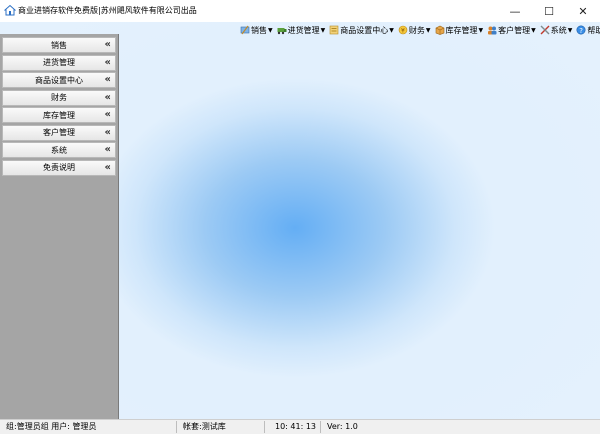 This screenshot has width=600, height=434. What do you see at coordinates (593, 30) in the screenshot?
I see `menu-help-label: 帮助` at bounding box center [593, 30].